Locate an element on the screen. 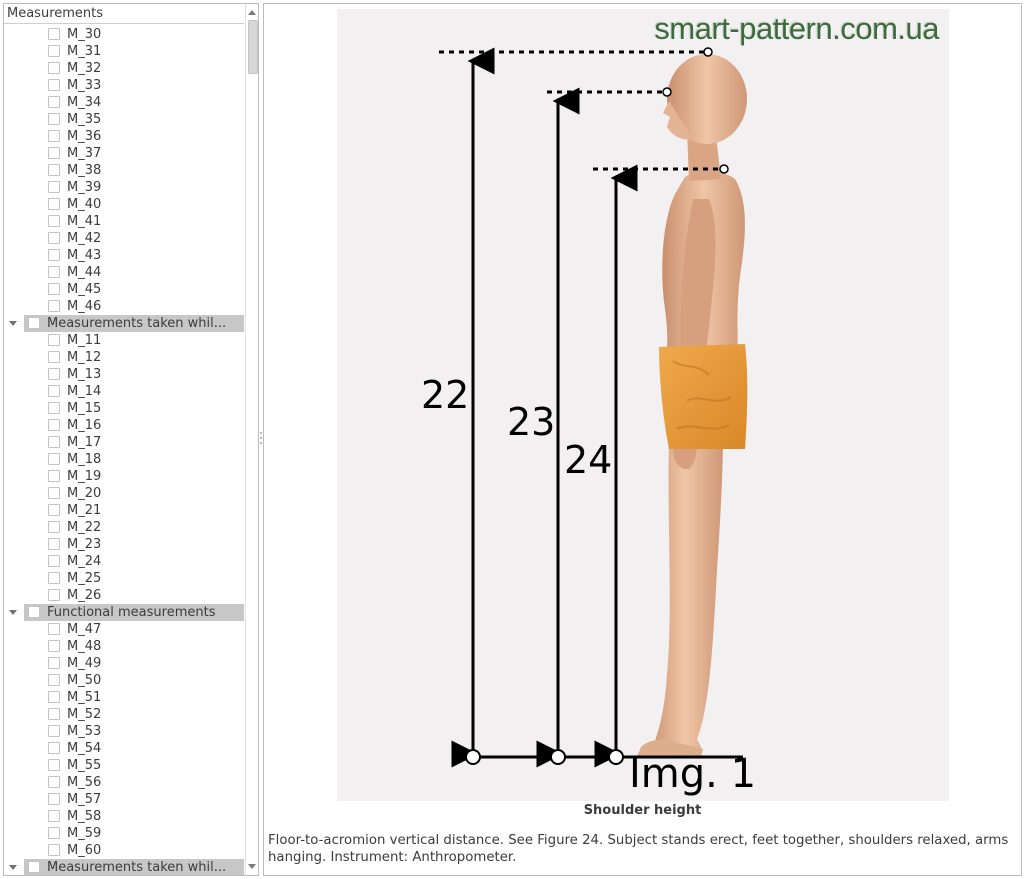  tree-item: M_22 is located at coordinates (125, 527).